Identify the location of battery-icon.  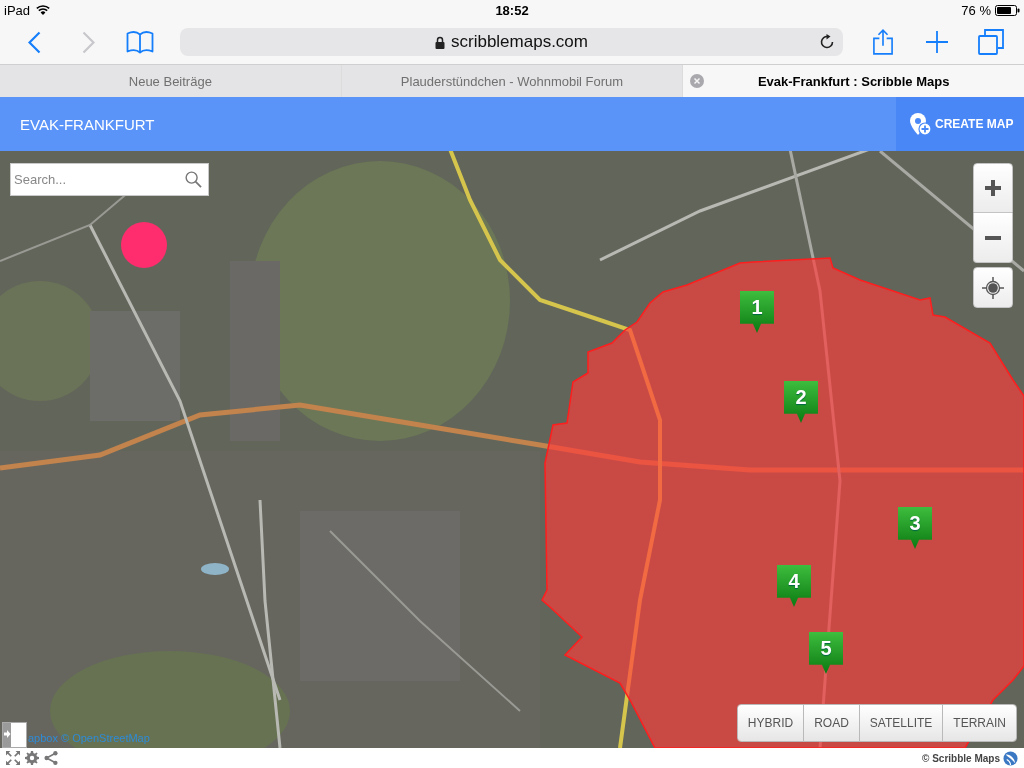
(1007, 10).